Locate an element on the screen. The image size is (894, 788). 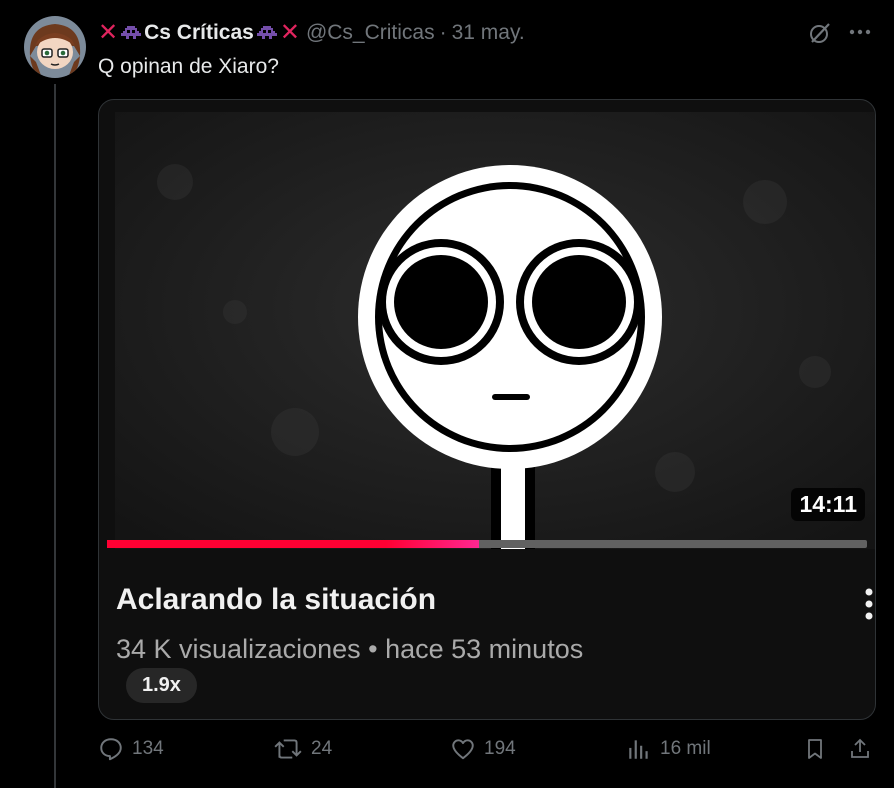
video-options-icon is located at coordinates (869, 604).